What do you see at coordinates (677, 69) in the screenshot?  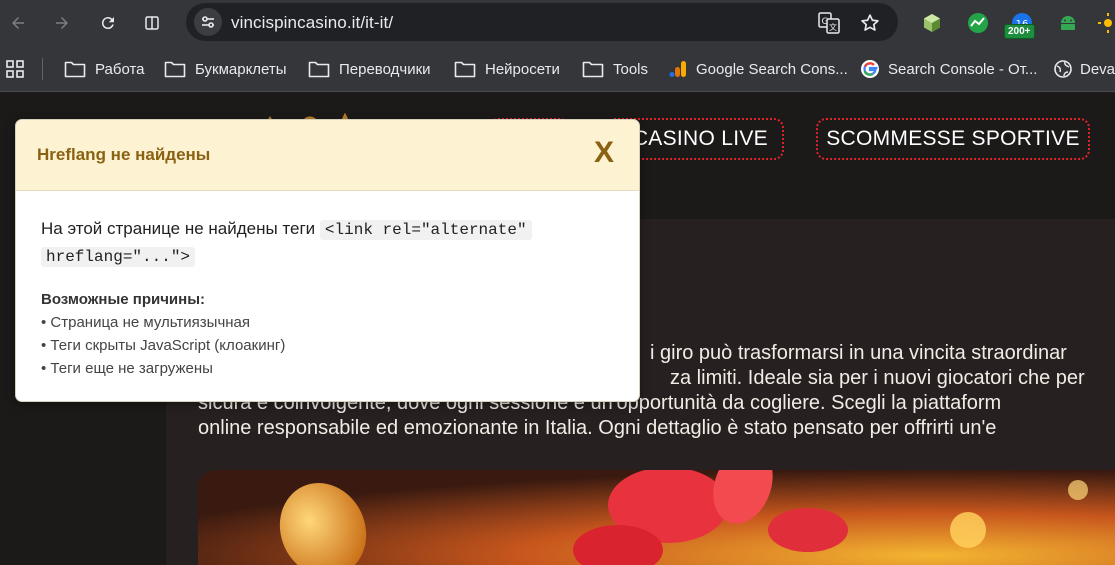 I see `analytics-icon` at bounding box center [677, 69].